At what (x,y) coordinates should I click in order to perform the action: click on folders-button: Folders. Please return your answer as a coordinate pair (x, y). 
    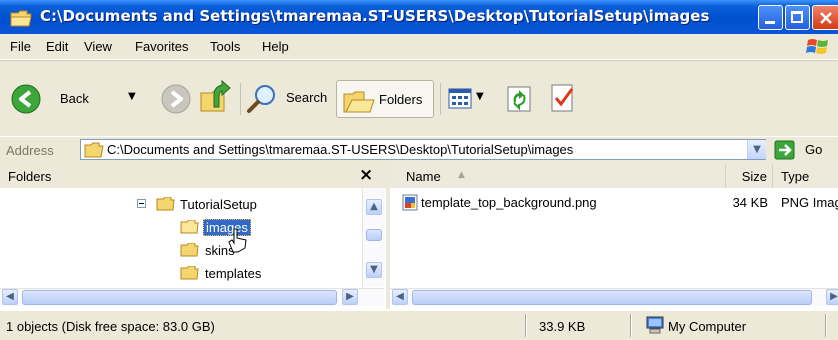
    Looking at the image, I should click on (385, 99).